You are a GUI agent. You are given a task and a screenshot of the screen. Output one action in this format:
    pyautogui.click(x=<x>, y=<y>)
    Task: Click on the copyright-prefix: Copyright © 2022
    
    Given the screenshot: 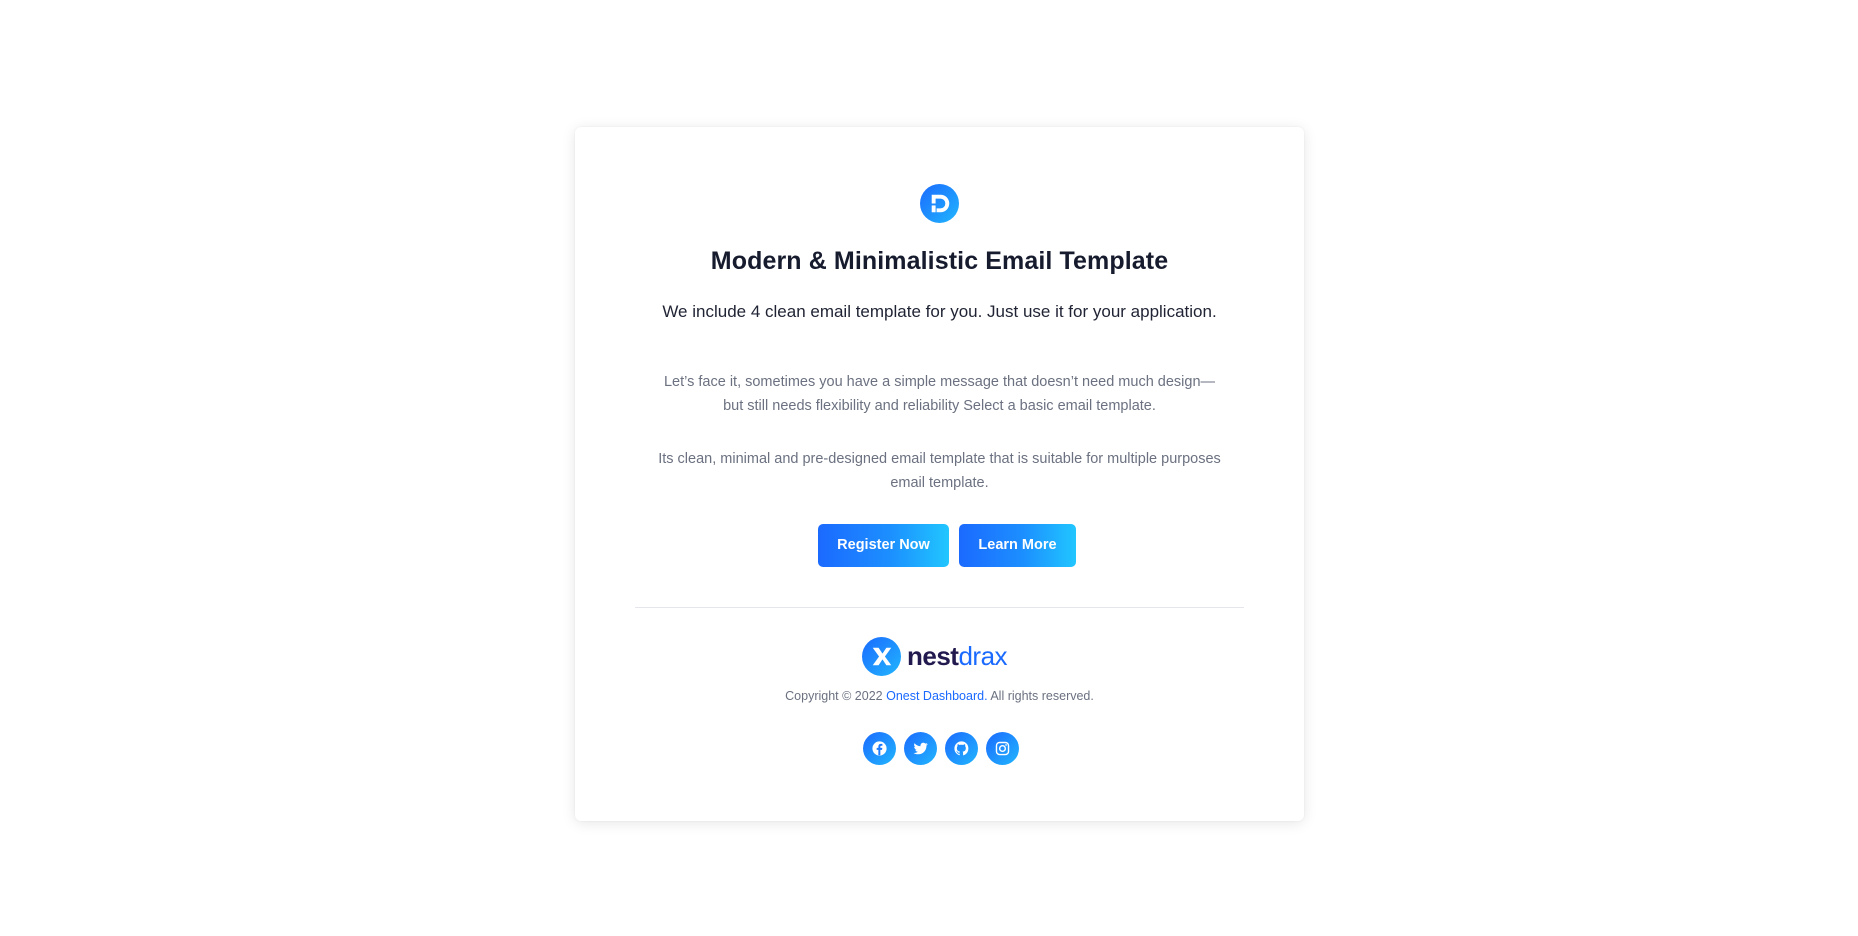 What is the action you would take?
    pyautogui.click(x=834, y=696)
    